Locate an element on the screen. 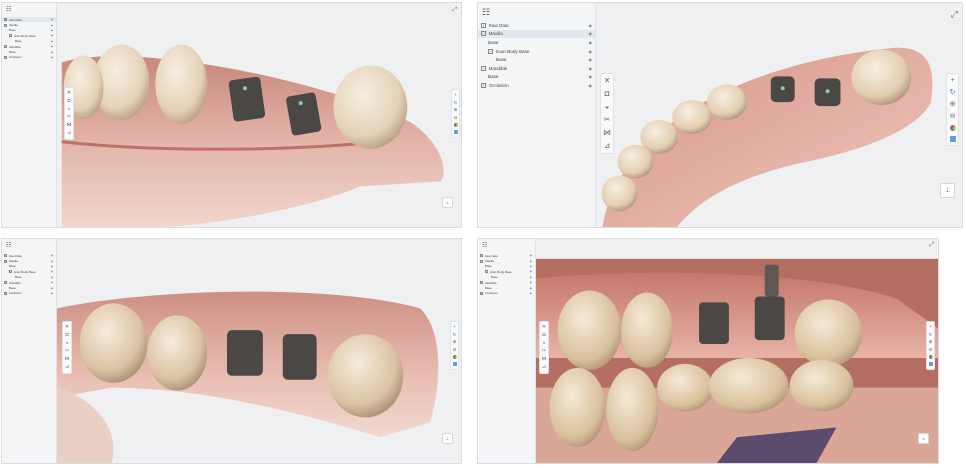 The image size is (966, 471). tree-item: + Raw Data ◉ is located at coordinates (506, 255).